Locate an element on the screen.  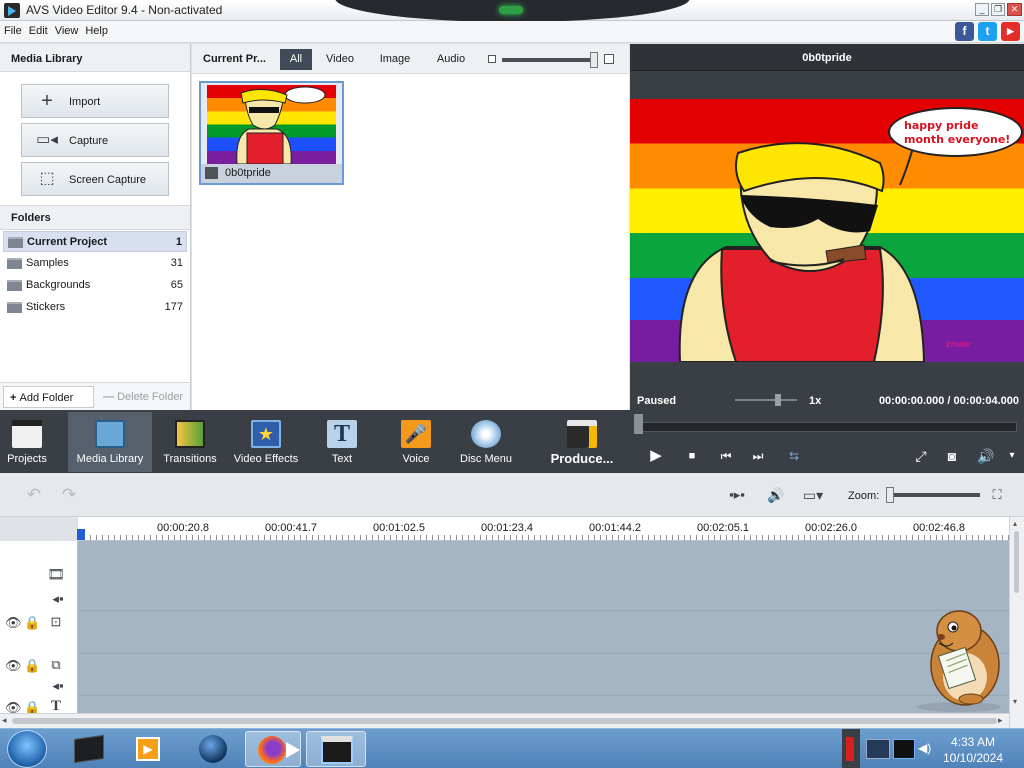
firefox-icon is located at coordinates (272, 750).